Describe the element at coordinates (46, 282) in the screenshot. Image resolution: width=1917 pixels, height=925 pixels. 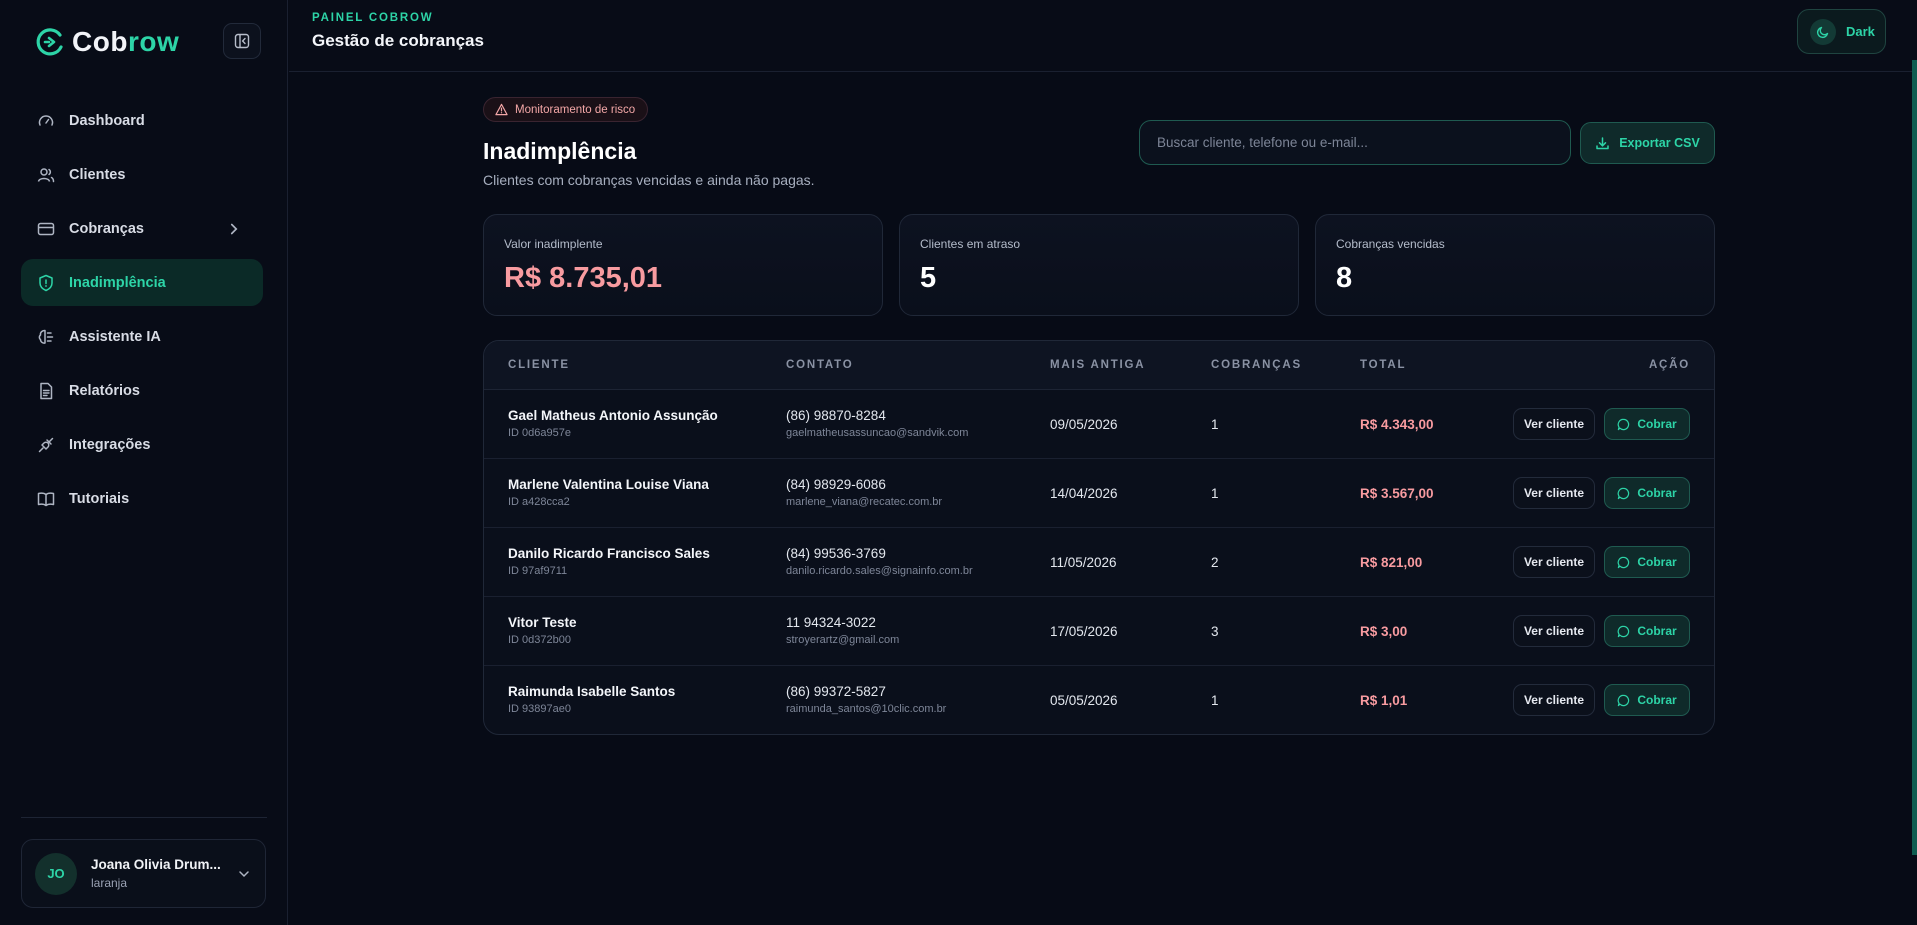
I see `shield-alert-icon` at that location.